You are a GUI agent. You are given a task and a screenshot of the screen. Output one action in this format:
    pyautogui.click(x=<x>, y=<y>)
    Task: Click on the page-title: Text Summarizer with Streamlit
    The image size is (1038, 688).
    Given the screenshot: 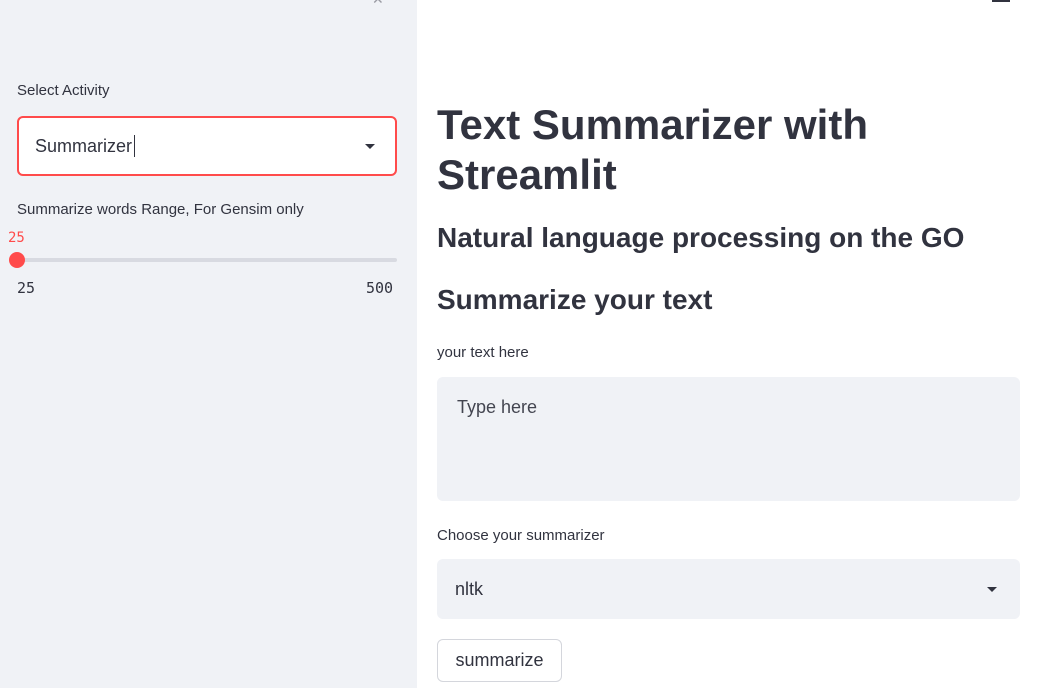 What is the action you would take?
    pyautogui.click(x=652, y=149)
    